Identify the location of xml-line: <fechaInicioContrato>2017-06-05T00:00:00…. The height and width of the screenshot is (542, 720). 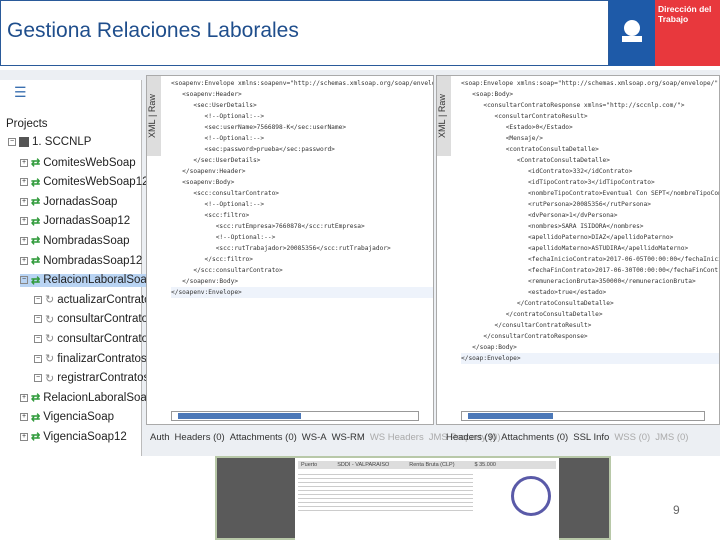
(623, 259).